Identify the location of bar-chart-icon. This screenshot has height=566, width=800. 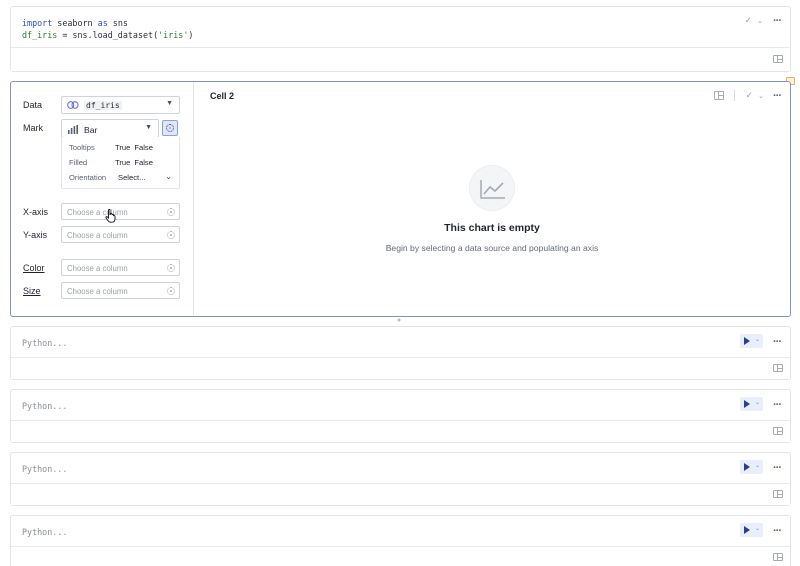
(73, 129).